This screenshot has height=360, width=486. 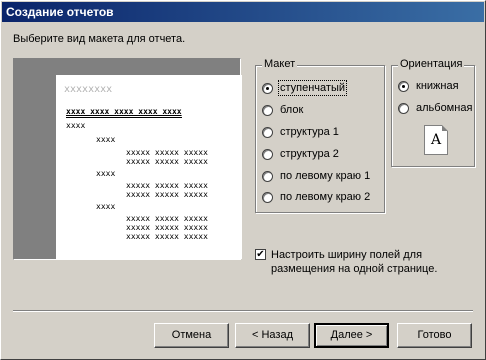 I want to click on orientation-legend: Ориентация, so click(x=431, y=64).